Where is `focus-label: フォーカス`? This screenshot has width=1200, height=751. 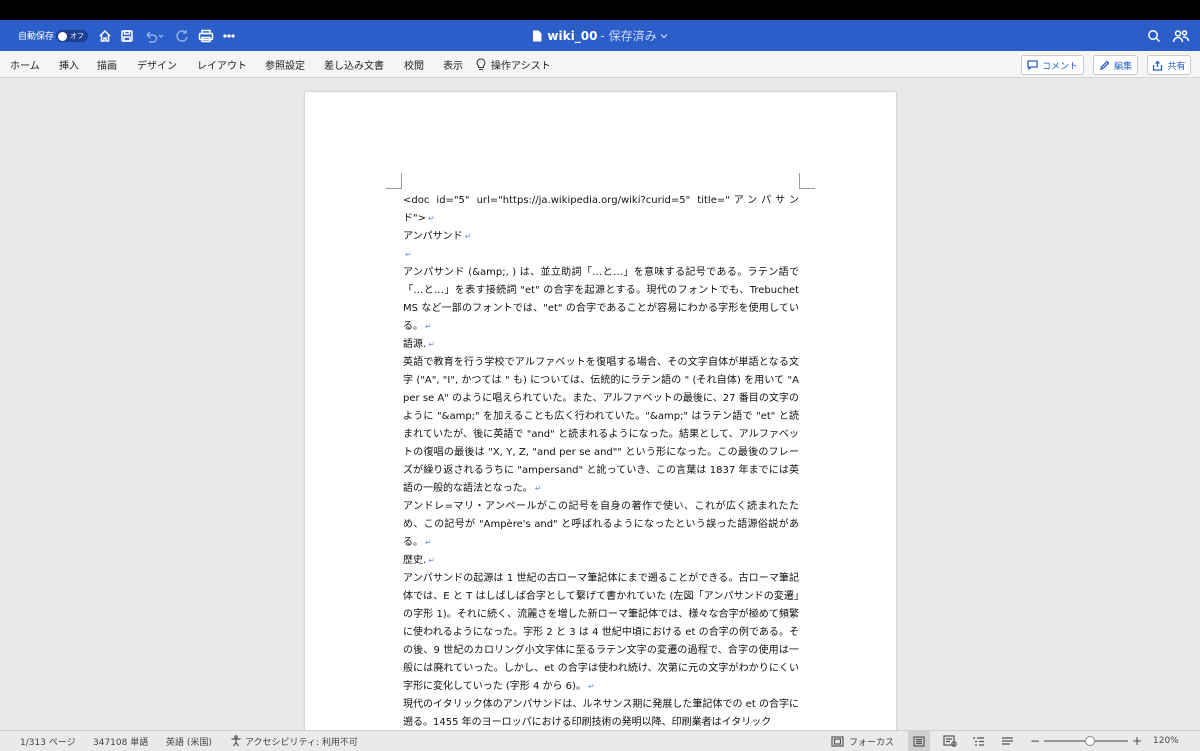
focus-label: フォーカス is located at coordinates (872, 742).